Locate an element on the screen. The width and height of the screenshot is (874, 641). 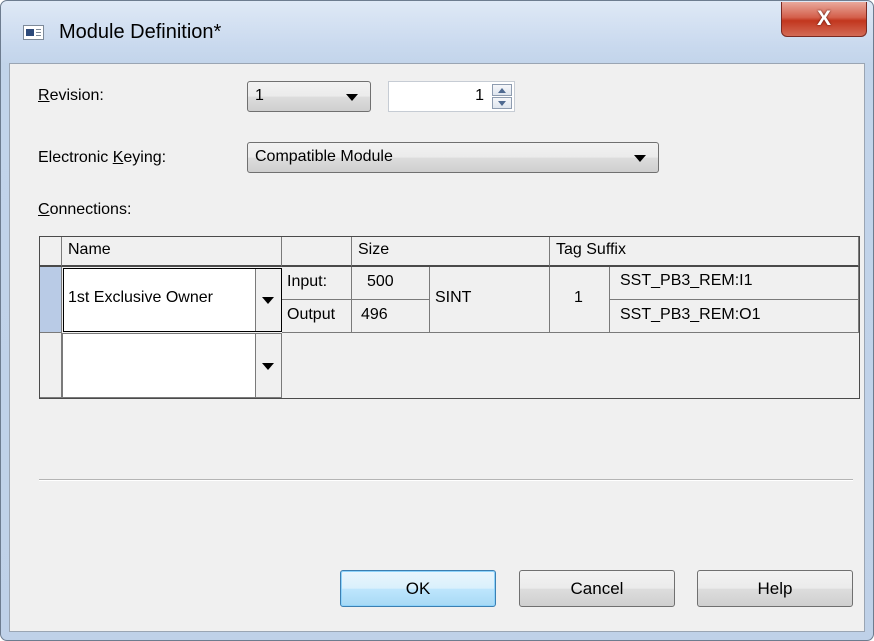
column-header-io is located at coordinates (317, 252).